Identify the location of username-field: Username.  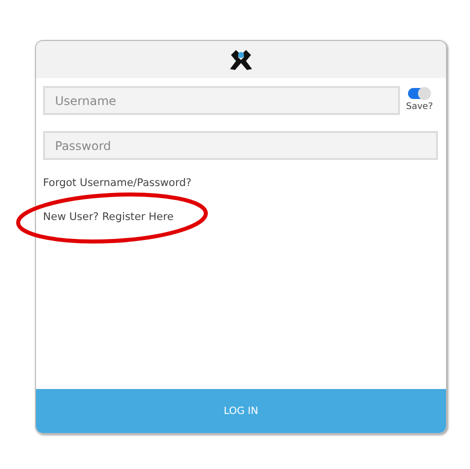
(221, 100).